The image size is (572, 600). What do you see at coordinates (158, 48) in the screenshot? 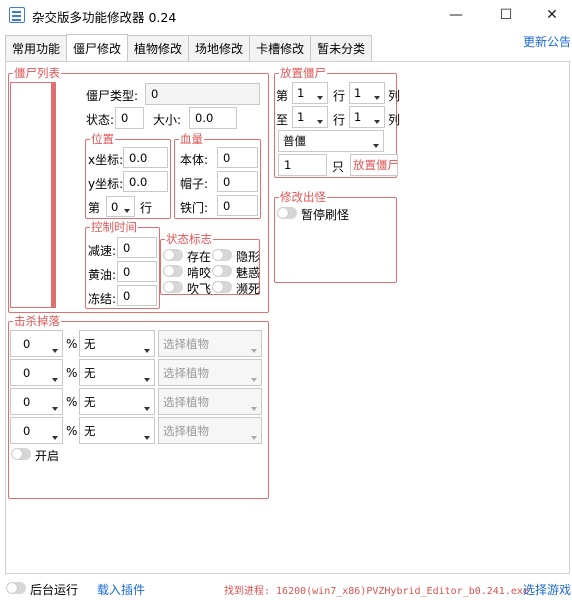
I see `tab-plant: 植物修改` at bounding box center [158, 48].